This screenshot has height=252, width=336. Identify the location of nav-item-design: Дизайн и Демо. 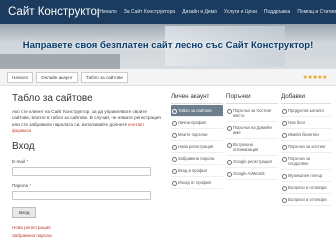
(199, 12).